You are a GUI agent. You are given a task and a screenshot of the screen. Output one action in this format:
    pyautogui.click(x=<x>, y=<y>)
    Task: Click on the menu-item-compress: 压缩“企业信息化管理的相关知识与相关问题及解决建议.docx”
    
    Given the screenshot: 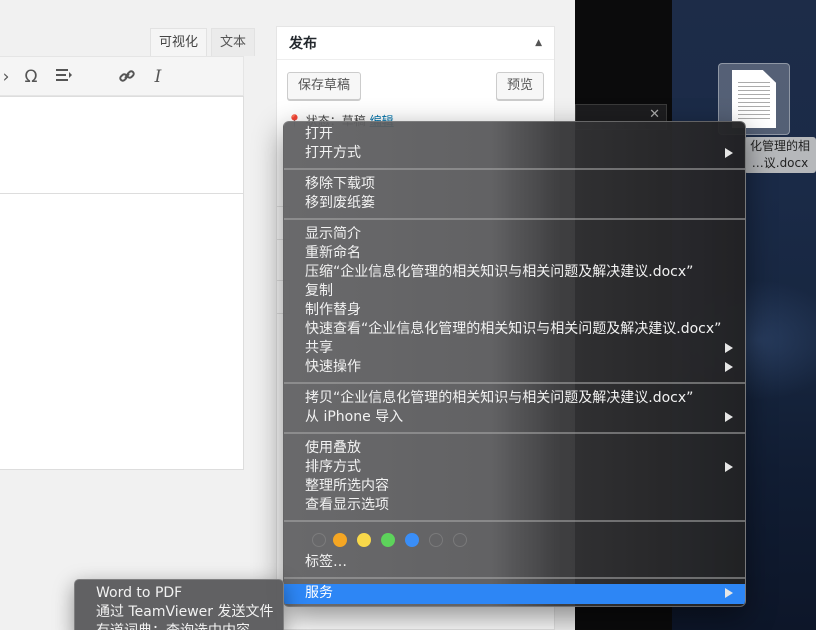 What is the action you would take?
    pyautogui.click(x=514, y=272)
    